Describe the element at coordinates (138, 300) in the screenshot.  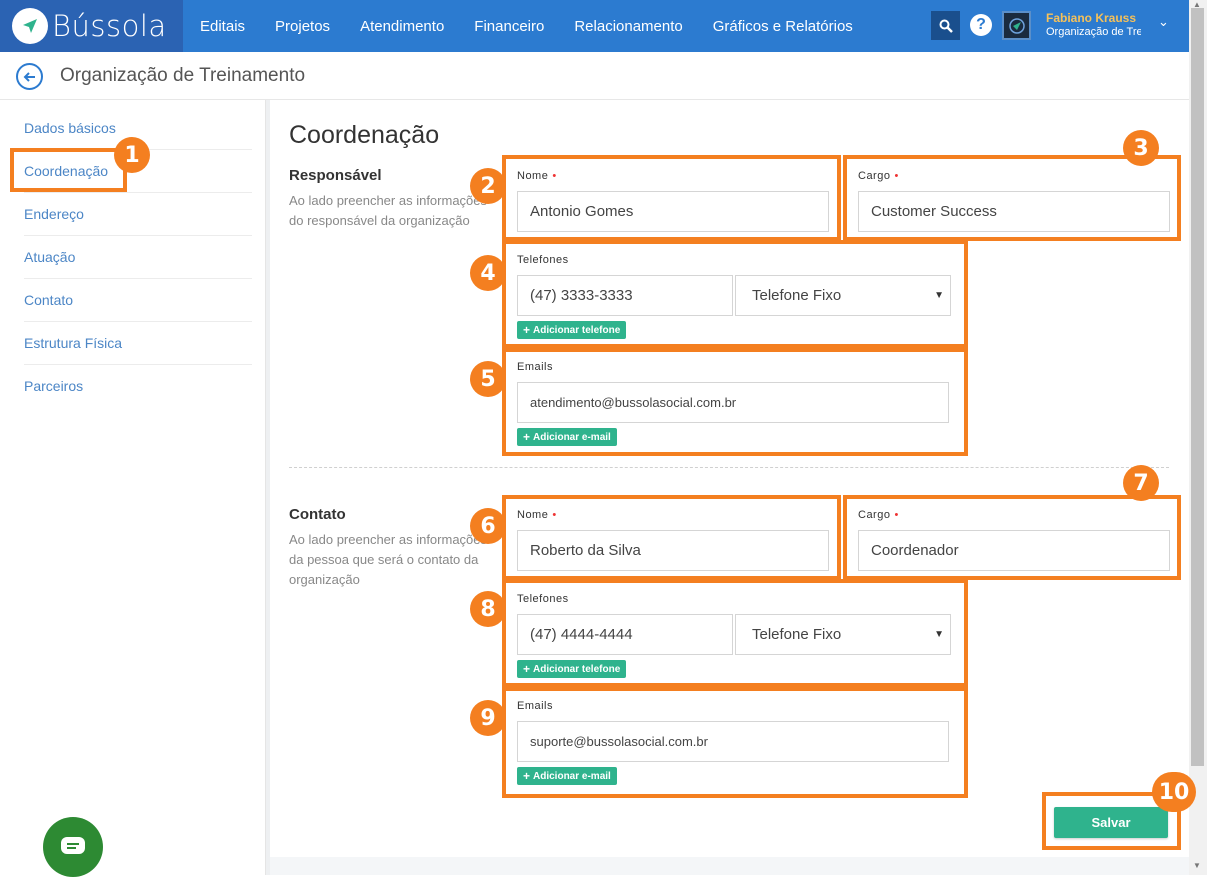
I see `sidebar-item-contato: Contato` at that location.